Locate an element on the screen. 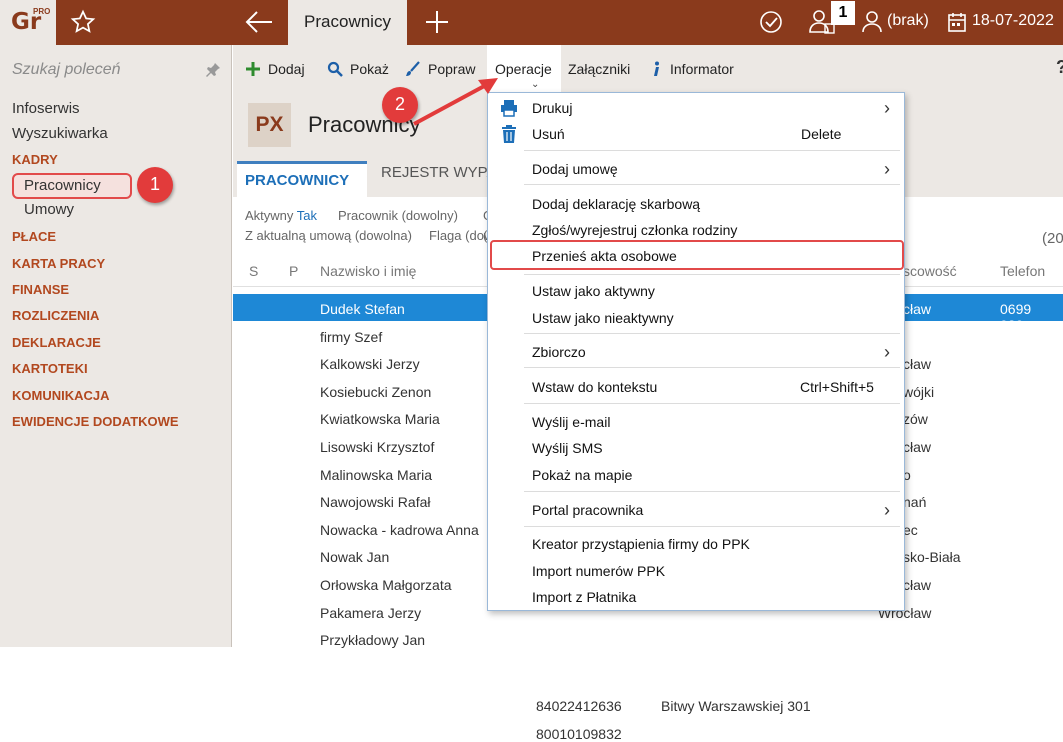 The image size is (1063, 742). annotation-arrow is located at coordinates (455, 102).